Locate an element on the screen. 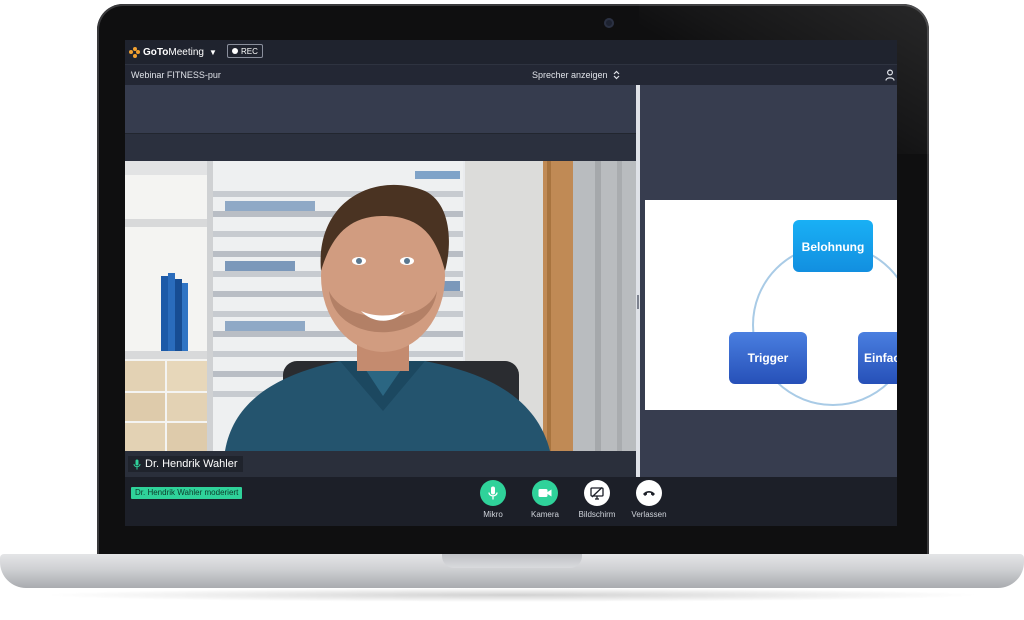 The width and height of the screenshot is (1024, 620). laptop-shadow is located at coordinates (512, 595).